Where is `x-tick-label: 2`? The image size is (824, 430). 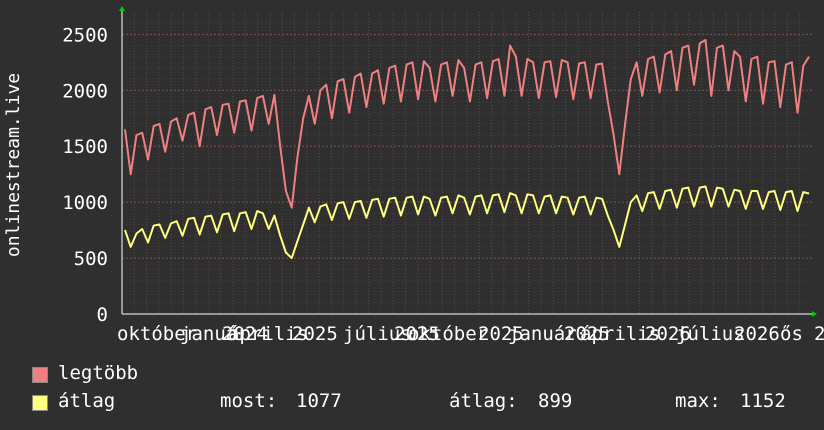
x-tick-label: 2 is located at coordinates (819, 334).